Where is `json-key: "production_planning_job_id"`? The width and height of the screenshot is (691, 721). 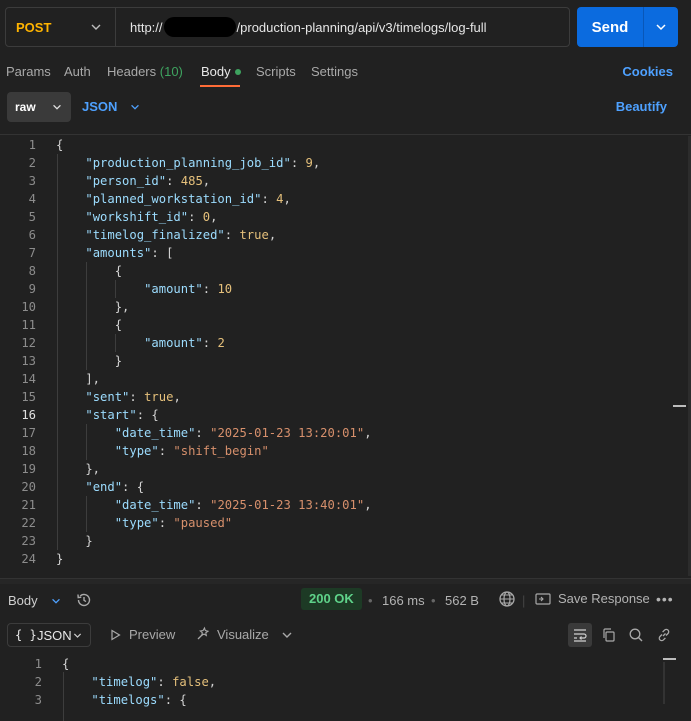
json-key: "production_planning_job_id" is located at coordinates (188, 163).